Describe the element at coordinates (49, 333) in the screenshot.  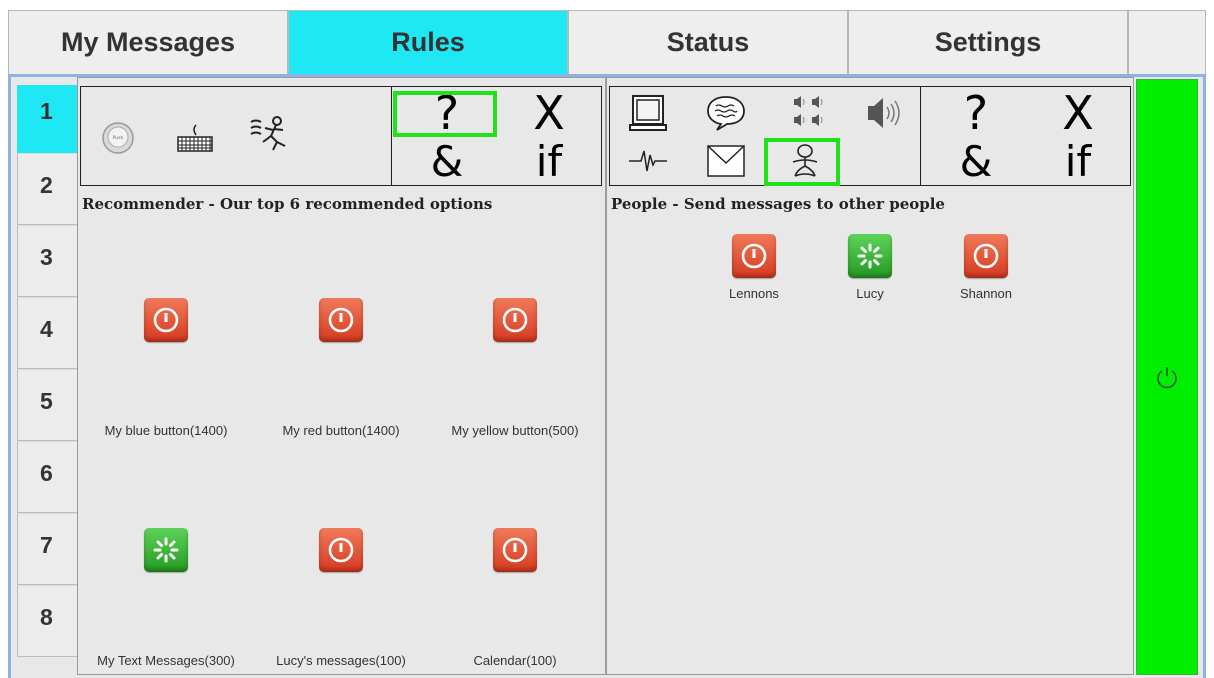
I see `rule-tab-4: 4` at that location.